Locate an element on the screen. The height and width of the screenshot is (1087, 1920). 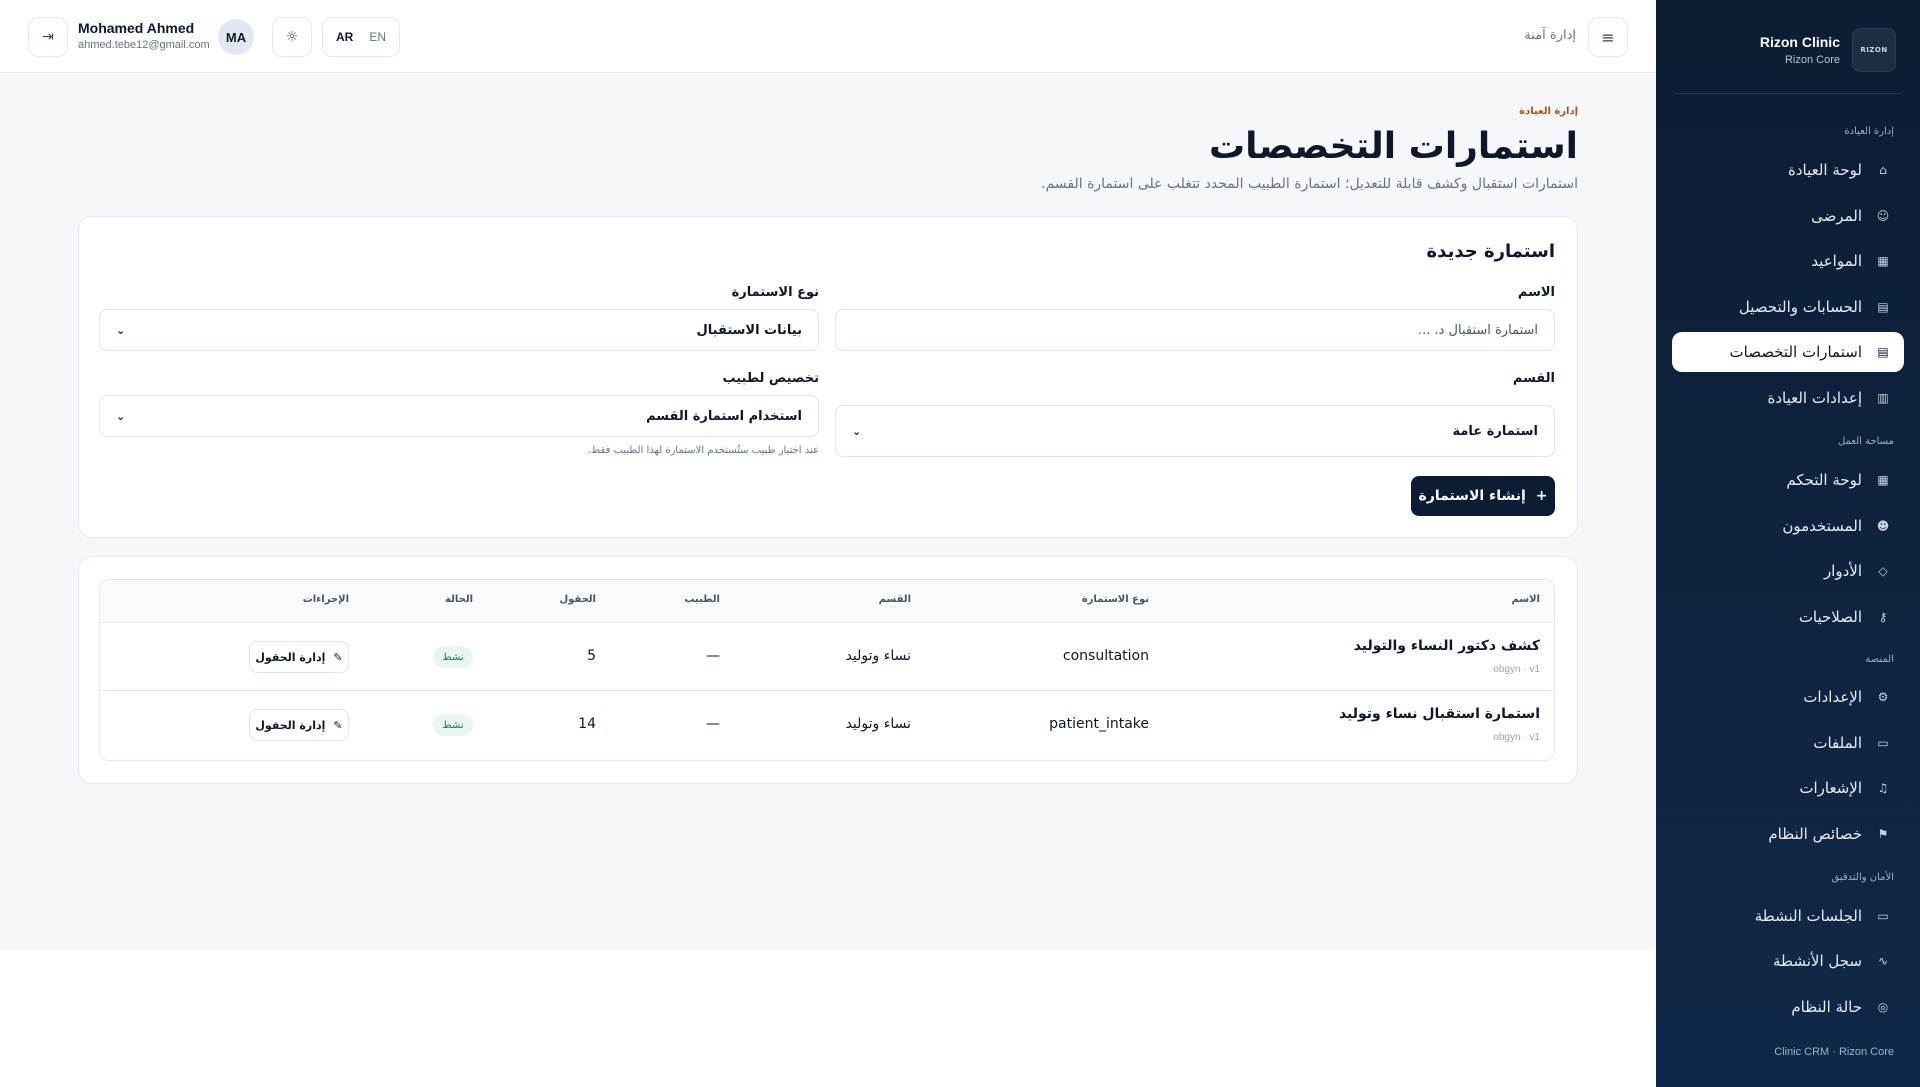
sidebar-item-label: لوحة العيادة is located at coordinates (1824, 170).